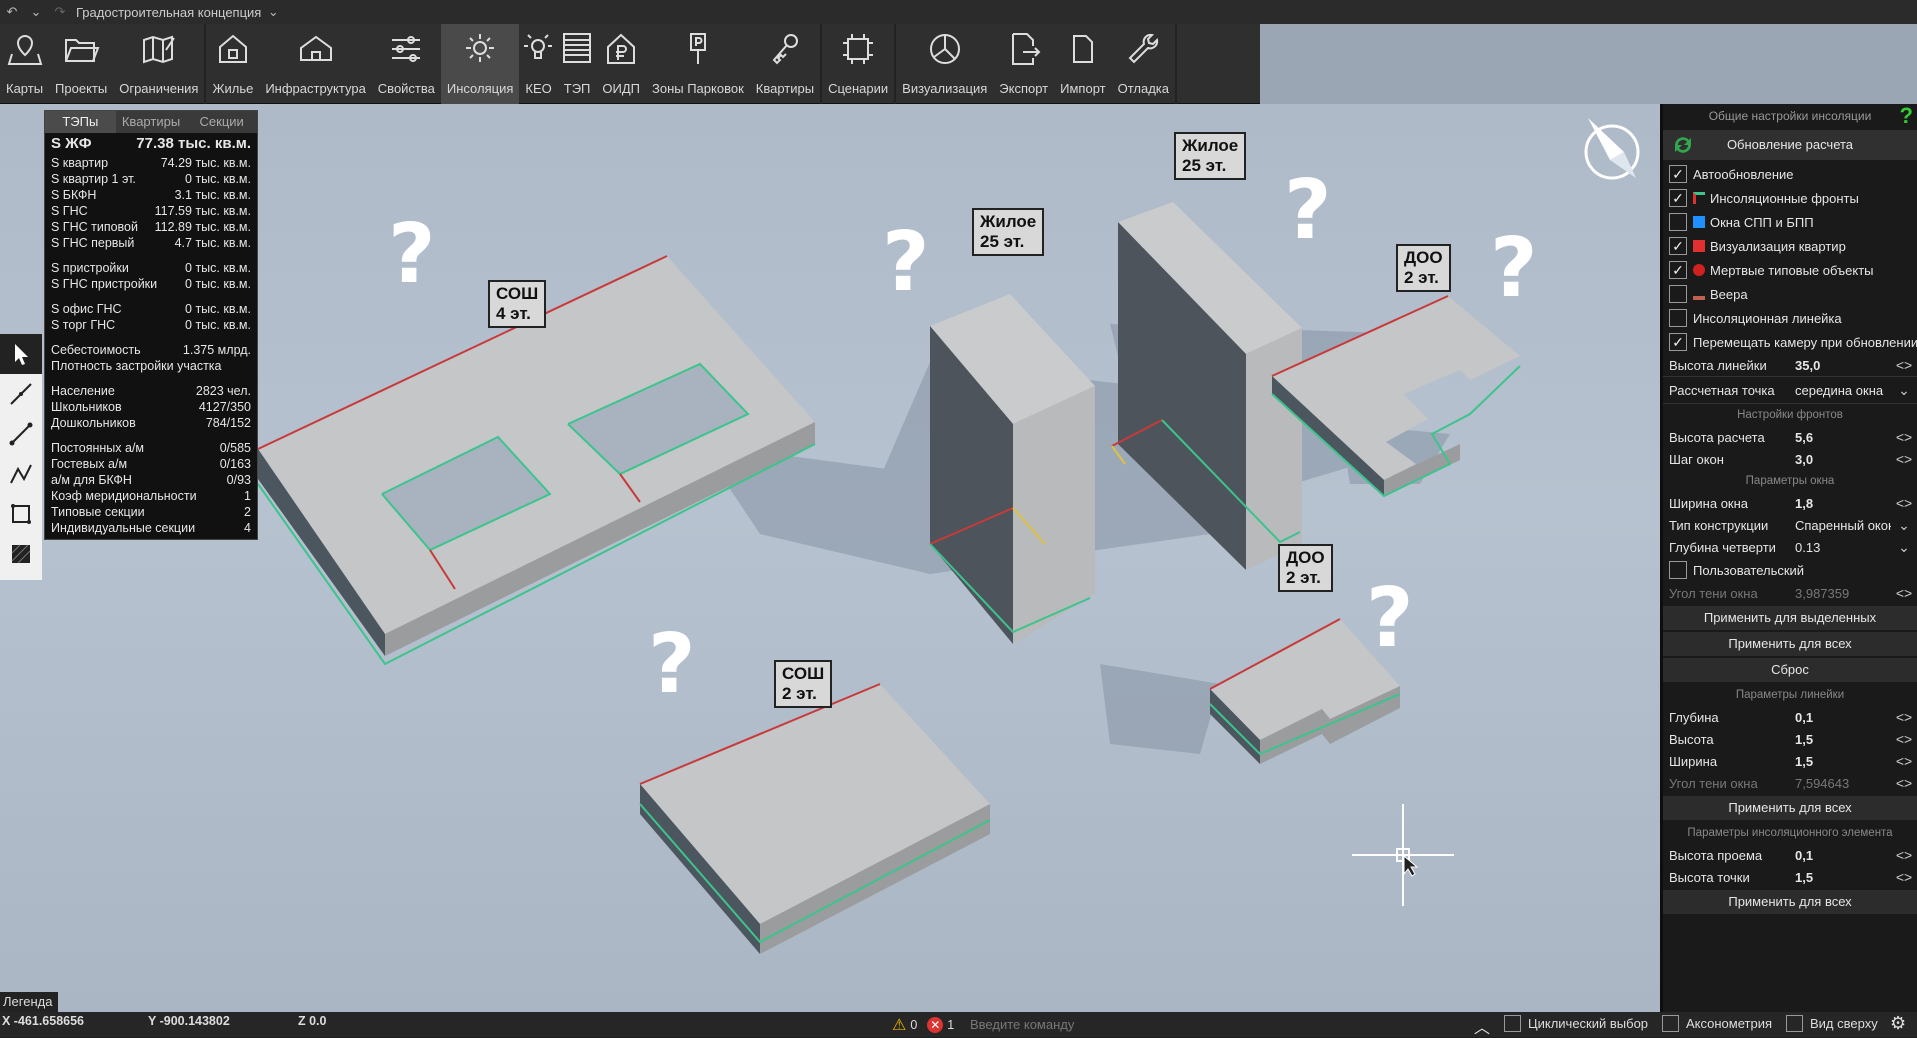 The height and width of the screenshot is (1038, 1917). I want to click on gear-icon: ⚙, so click(1898, 1023).